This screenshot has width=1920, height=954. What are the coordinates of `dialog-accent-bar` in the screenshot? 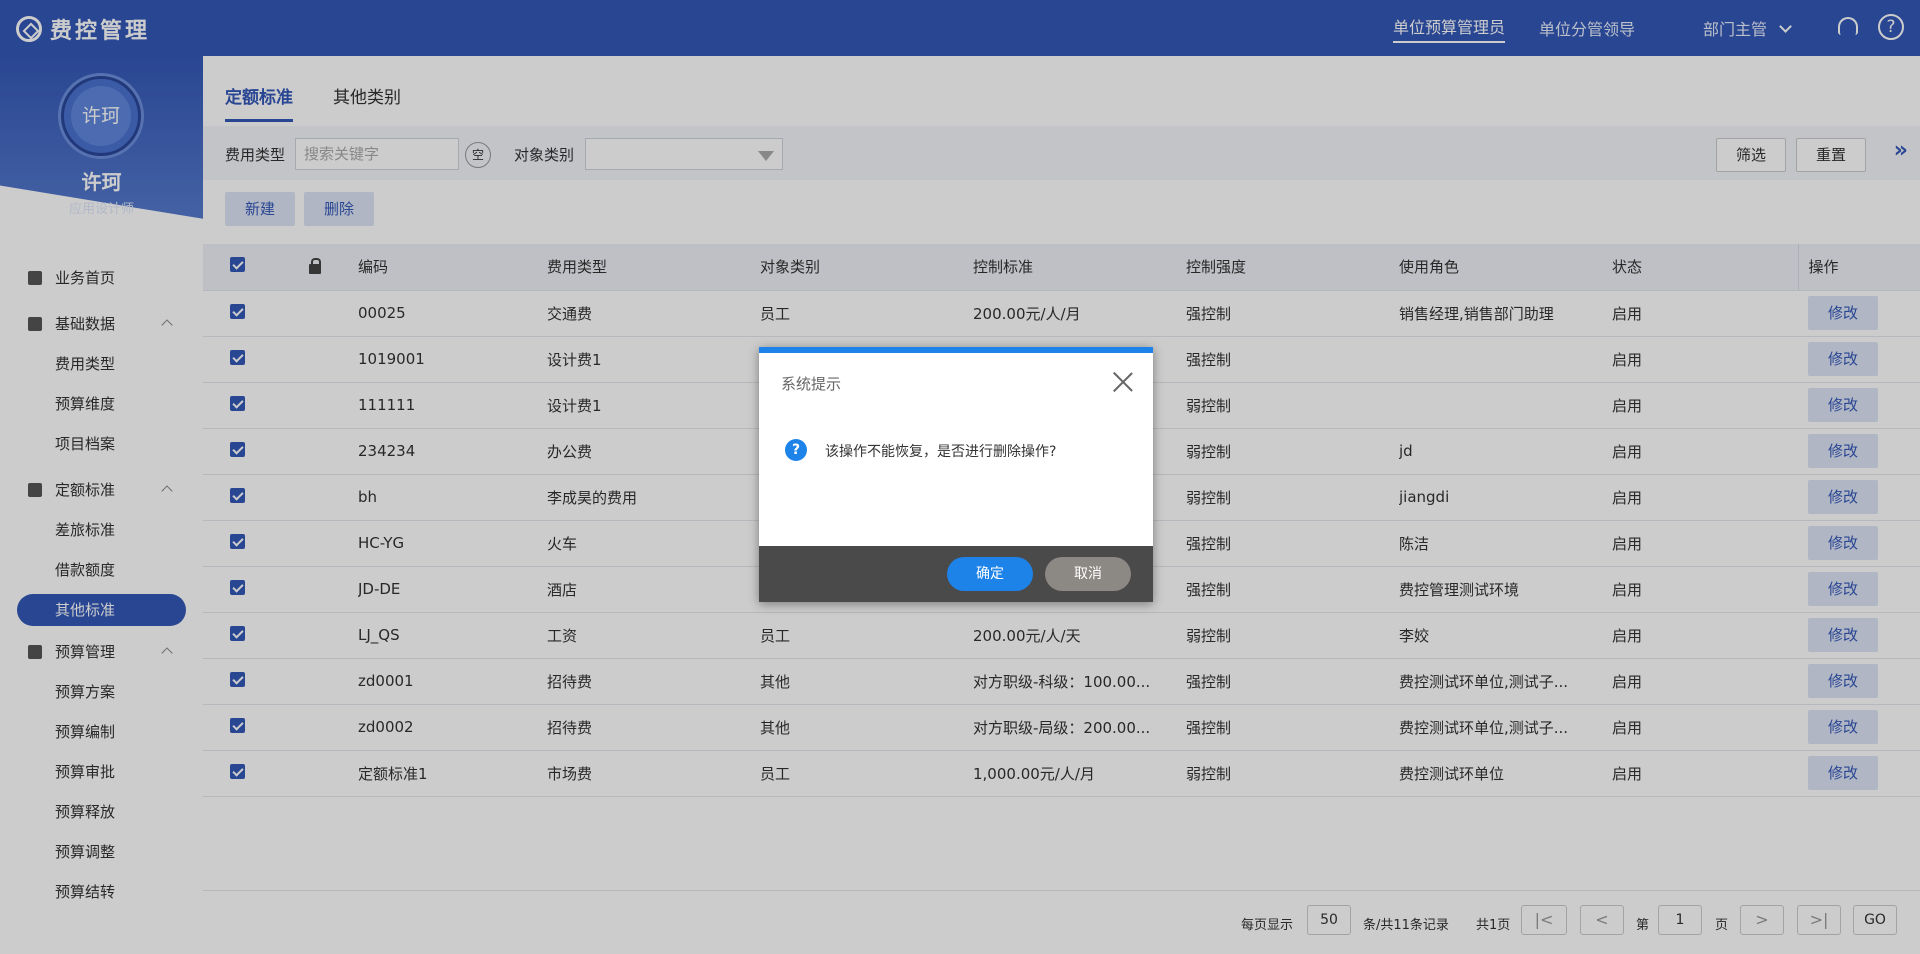 It's located at (956, 350).